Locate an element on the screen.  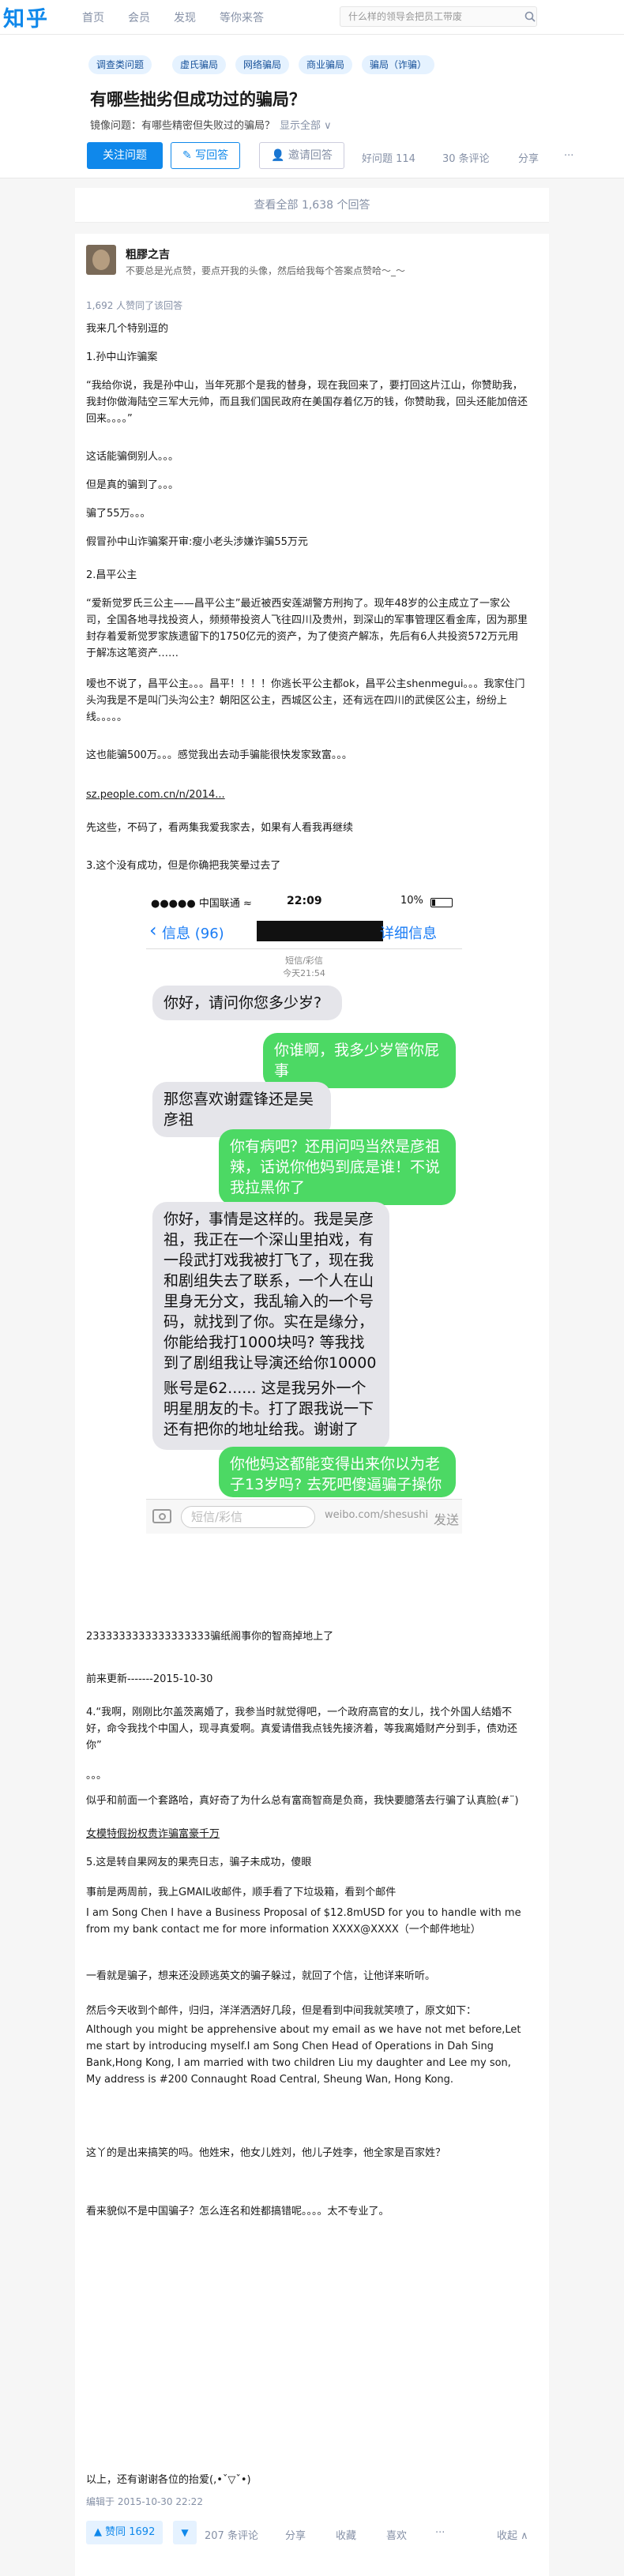
answer-paragraph: 2.昌平公主 is located at coordinates (111, 575).